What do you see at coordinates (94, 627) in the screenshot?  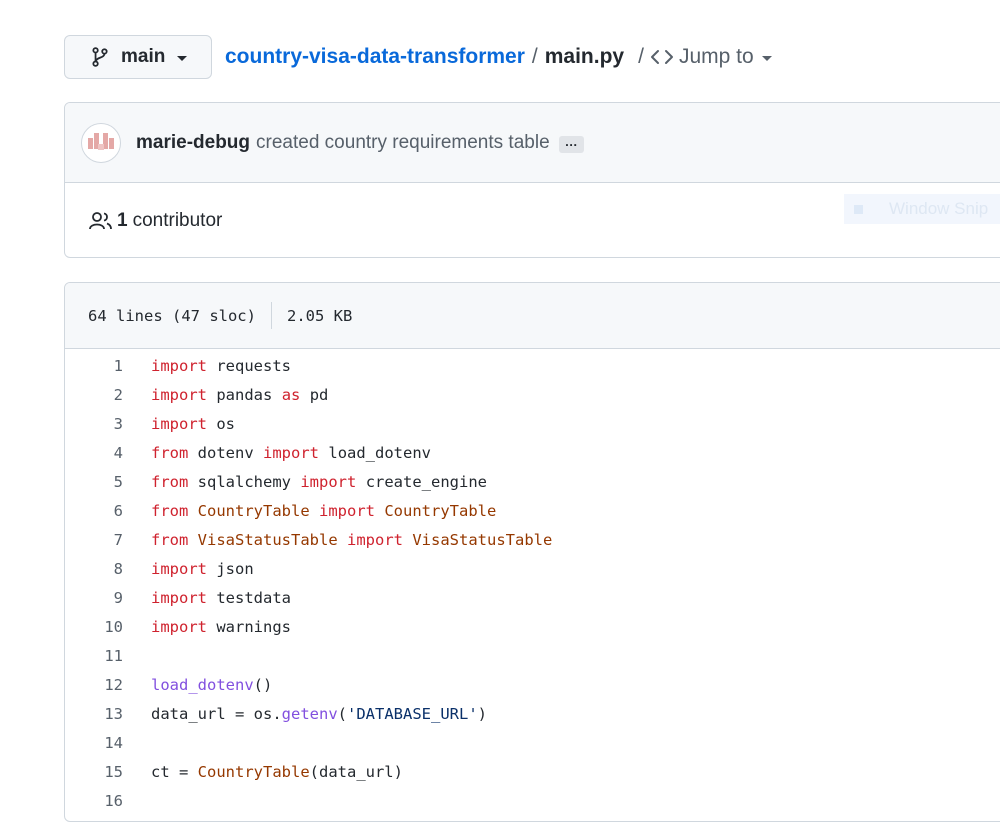 I see `line-number: 10` at bounding box center [94, 627].